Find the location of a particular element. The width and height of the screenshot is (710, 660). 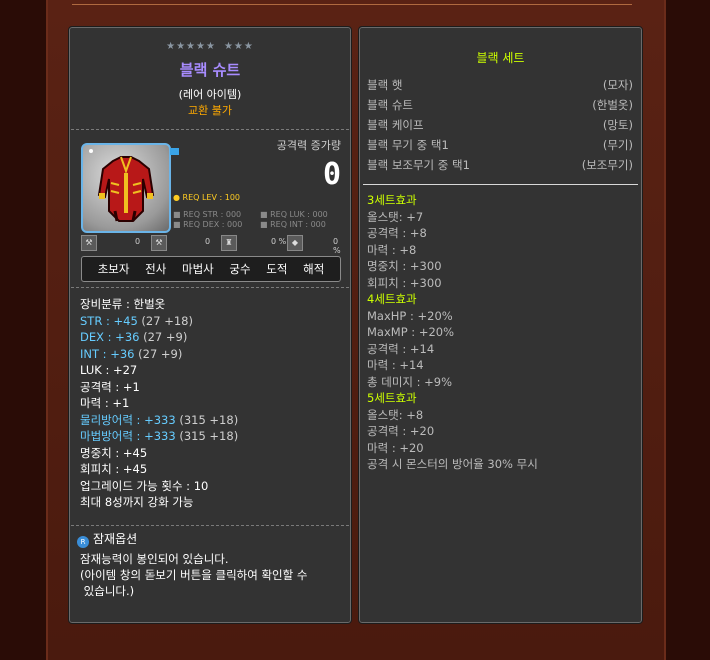

stat-int-detail: (27 +9) is located at coordinates (158, 353).